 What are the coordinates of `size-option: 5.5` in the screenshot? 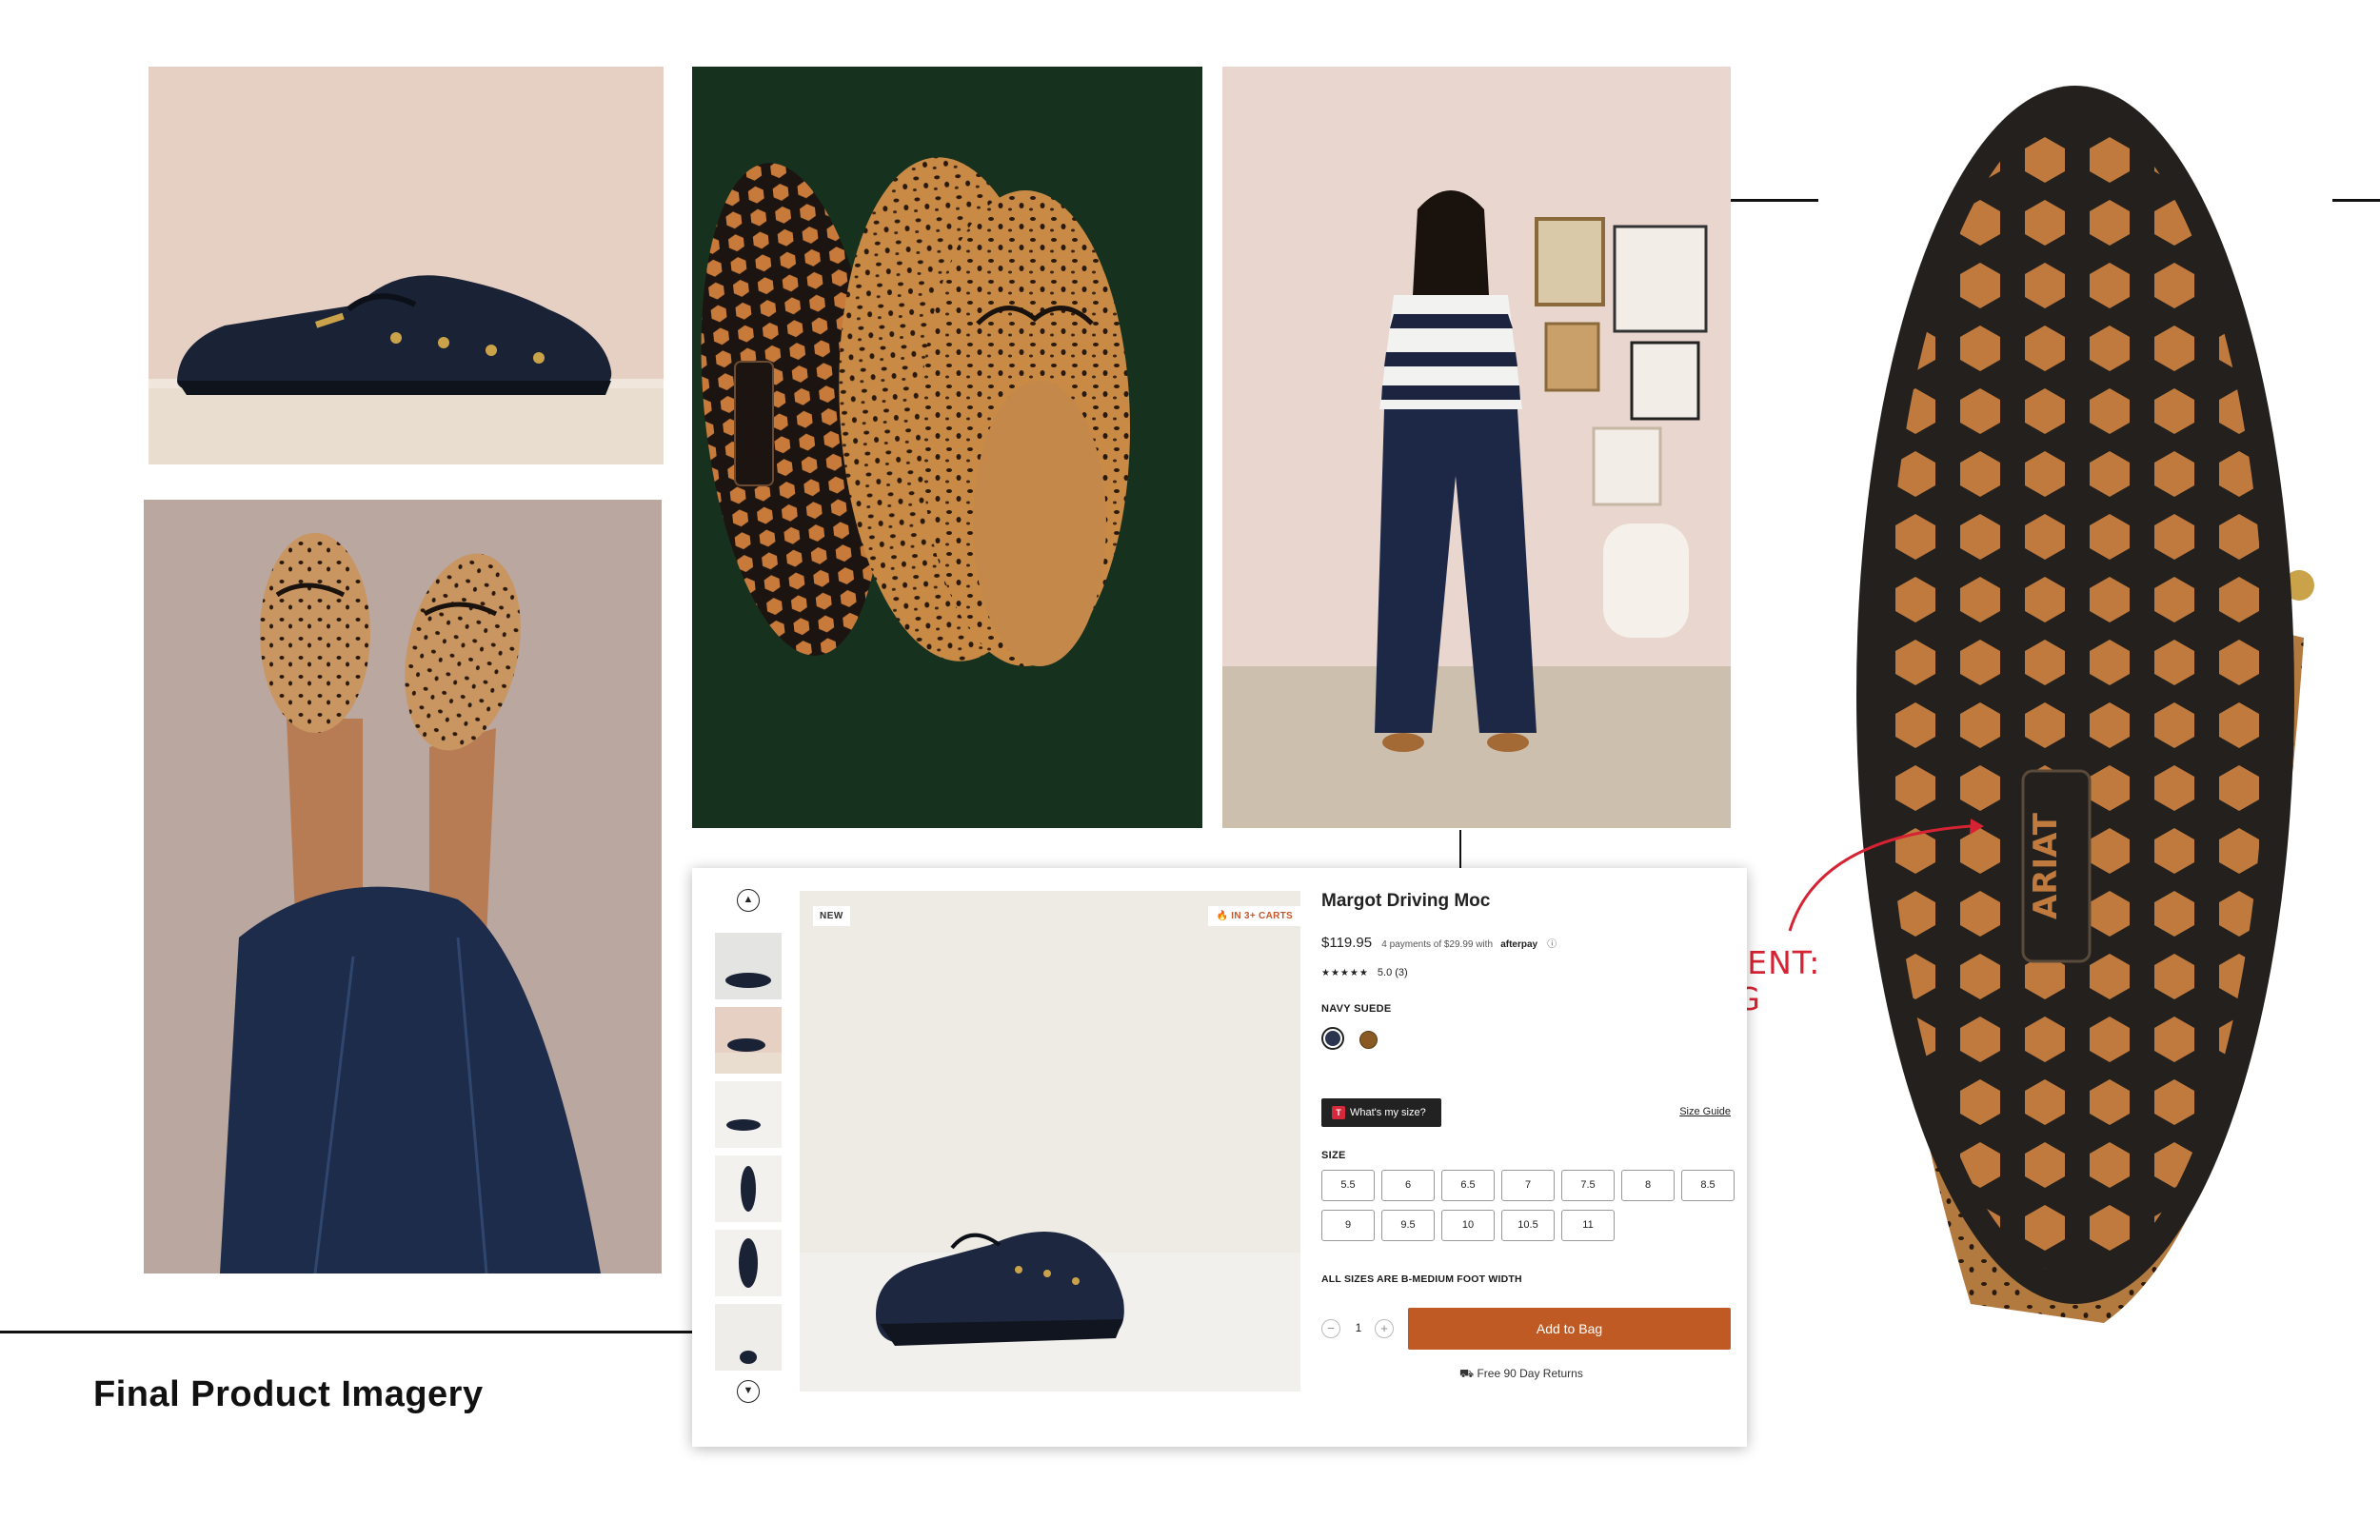 It's located at (1348, 1185).